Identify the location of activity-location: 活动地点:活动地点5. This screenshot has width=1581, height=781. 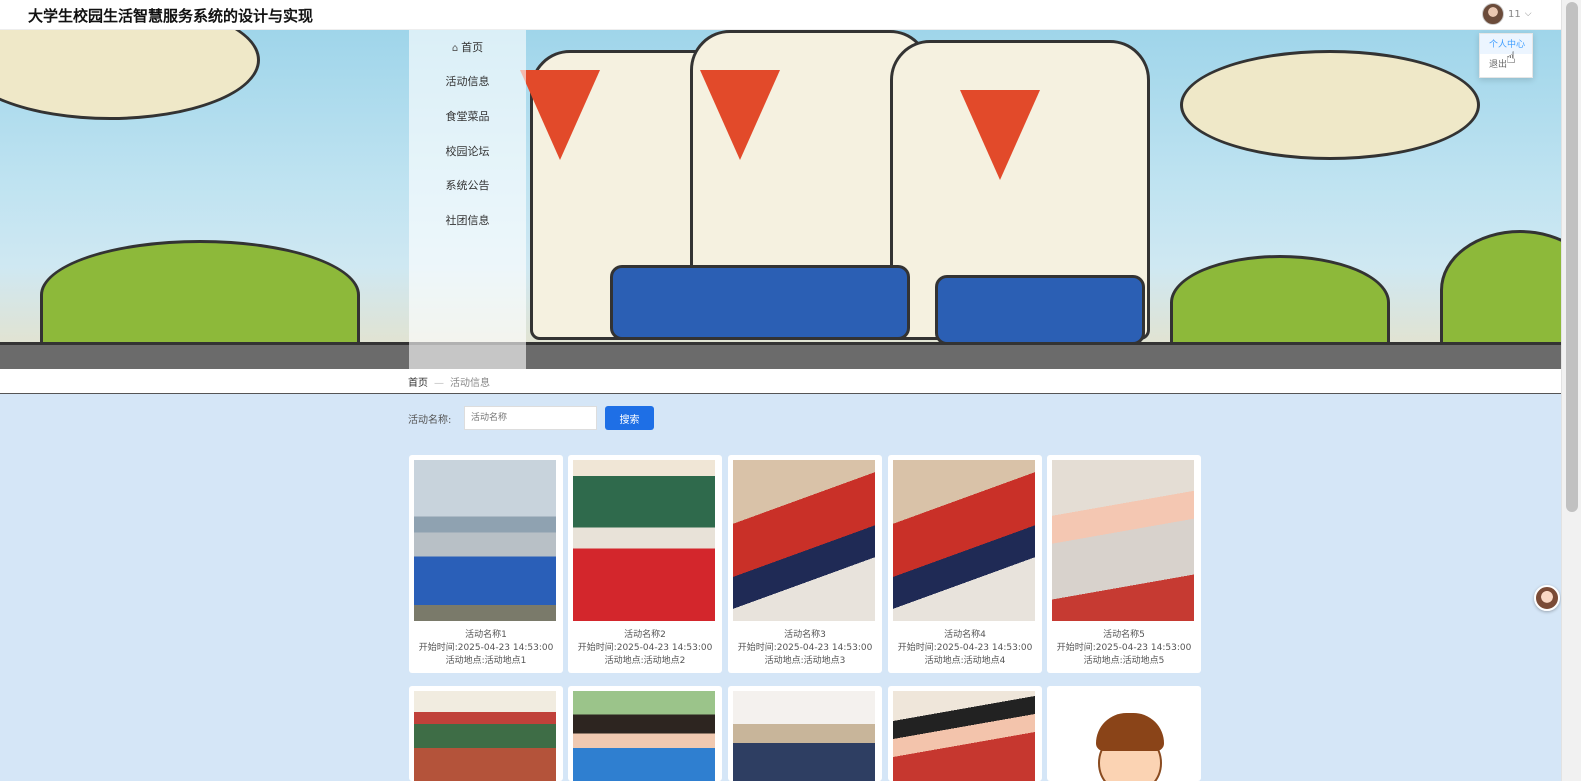
(1124, 661).